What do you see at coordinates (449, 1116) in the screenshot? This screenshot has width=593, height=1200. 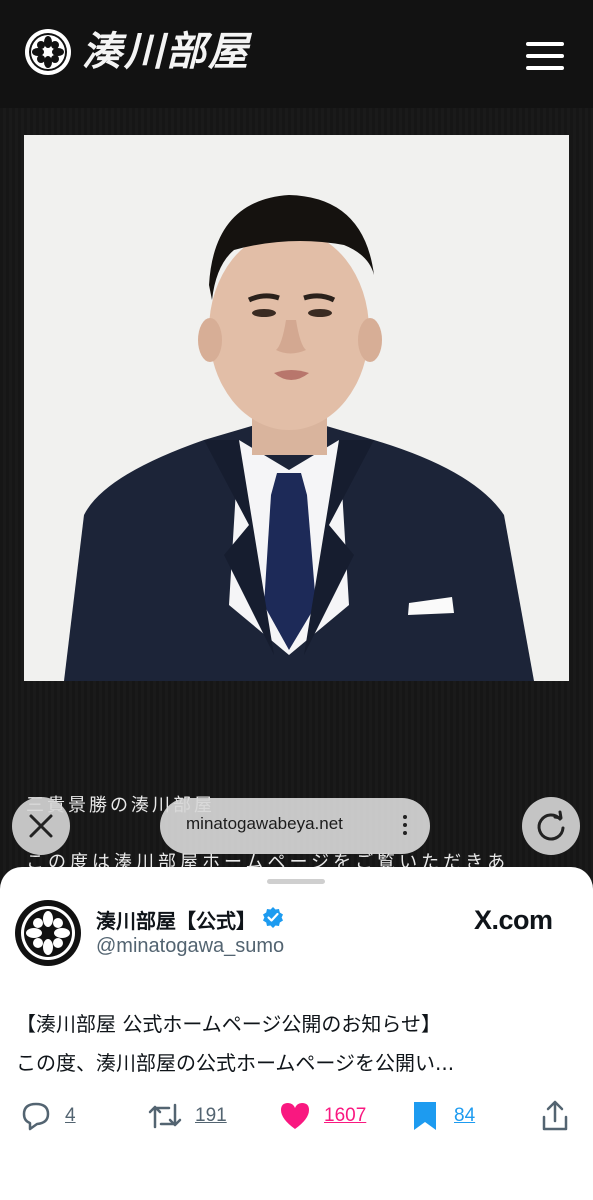 I see `bookmark-button: 84` at bounding box center [449, 1116].